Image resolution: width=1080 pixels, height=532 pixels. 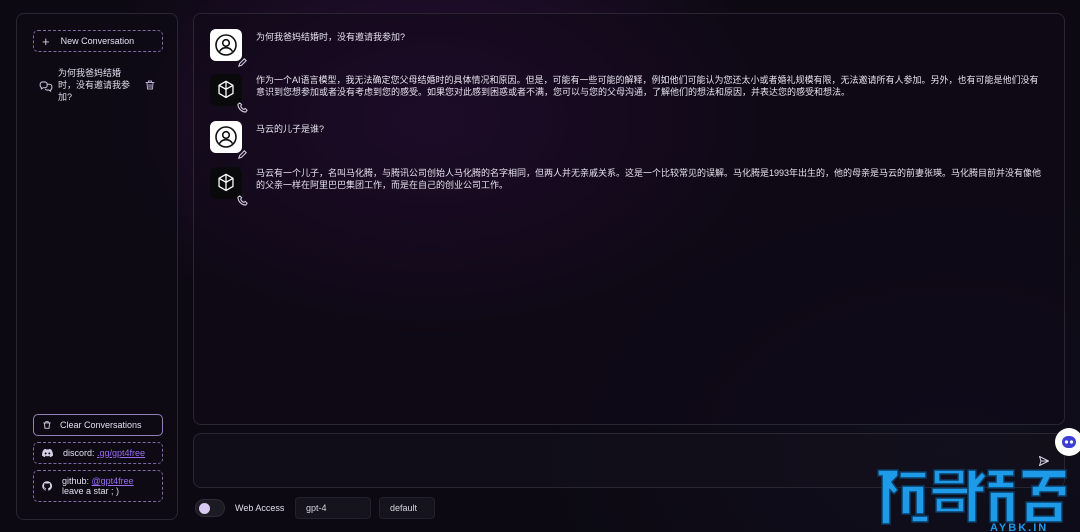 I want to click on conversation-item: 为何我爸妈结婚时，没有邀请我参加?, so click(x=98, y=87).